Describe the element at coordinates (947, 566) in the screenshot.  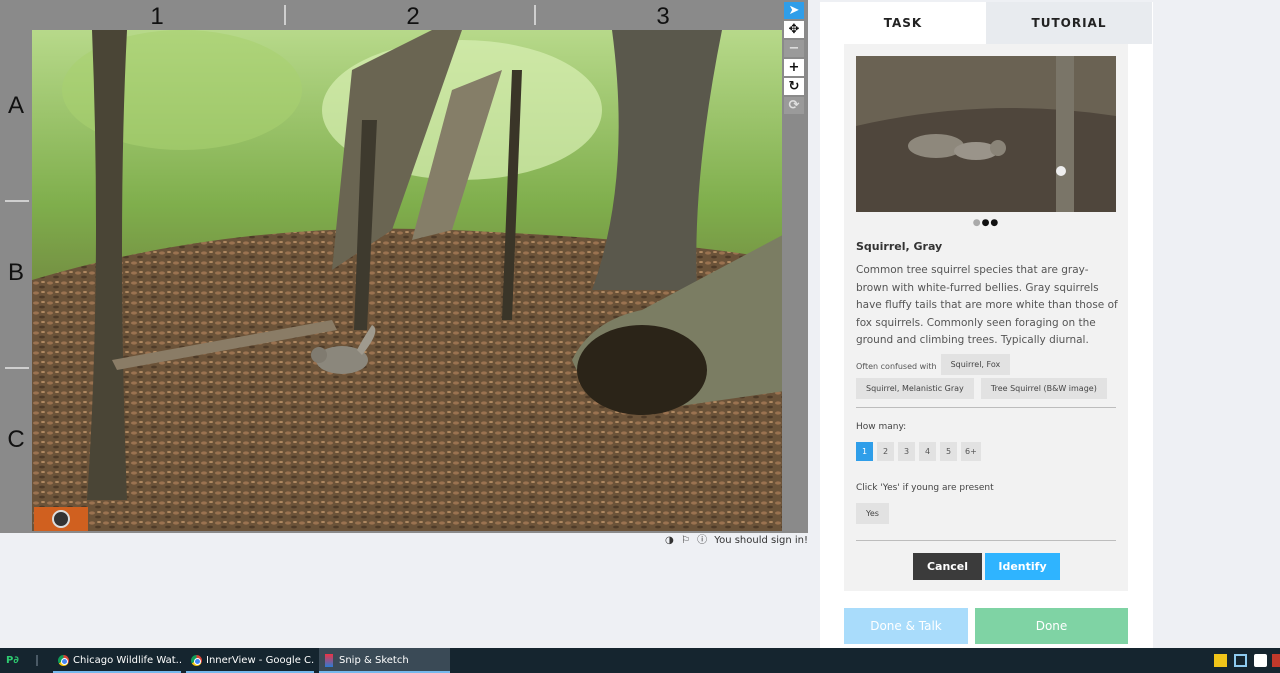
I see `cancel-button: Cancel` at that location.